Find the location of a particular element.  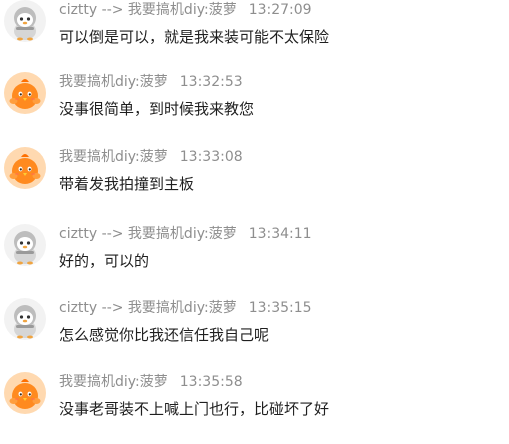

message-header: ciztty --> 我要搞机diy:菠萝 13:27:09 is located at coordinates (185, 10).